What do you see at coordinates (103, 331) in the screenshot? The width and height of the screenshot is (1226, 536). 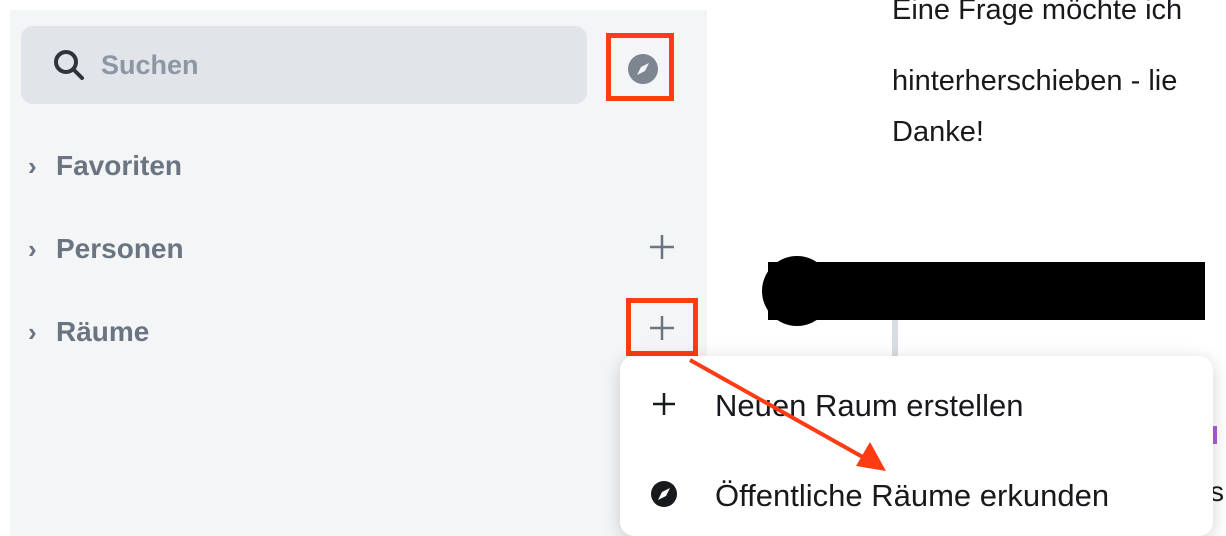 I see `section-label: Räume` at bounding box center [103, 331].